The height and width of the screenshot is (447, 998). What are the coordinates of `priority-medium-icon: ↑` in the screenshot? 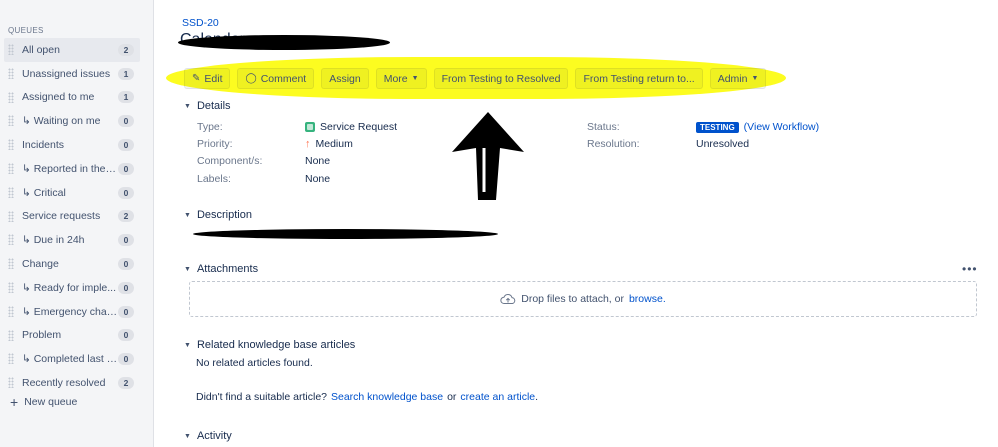 It's located at (308, 144).